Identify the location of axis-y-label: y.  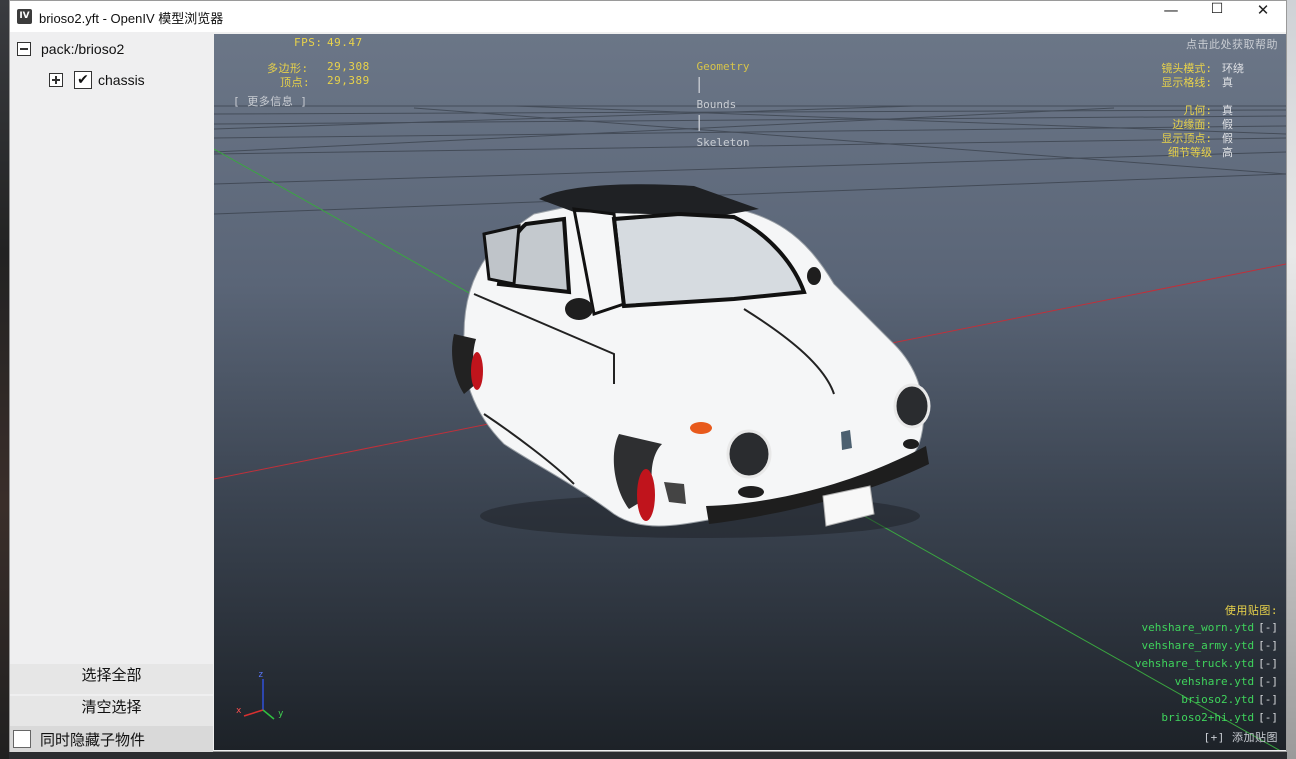
(281, 714).